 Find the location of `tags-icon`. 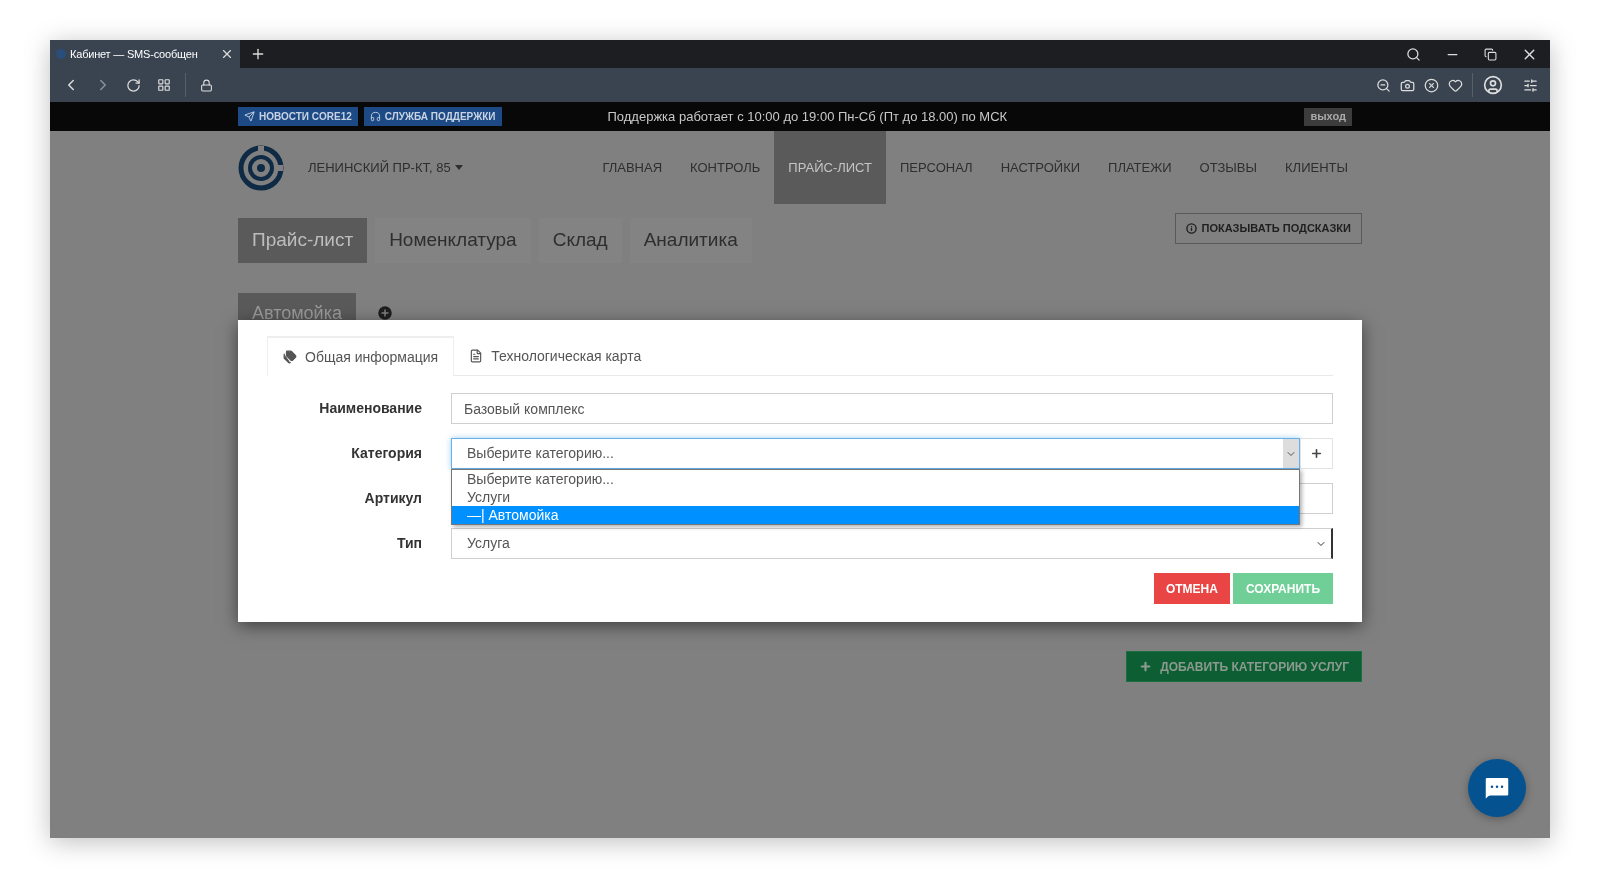

tags-icon is located at coordinates (290, 357).